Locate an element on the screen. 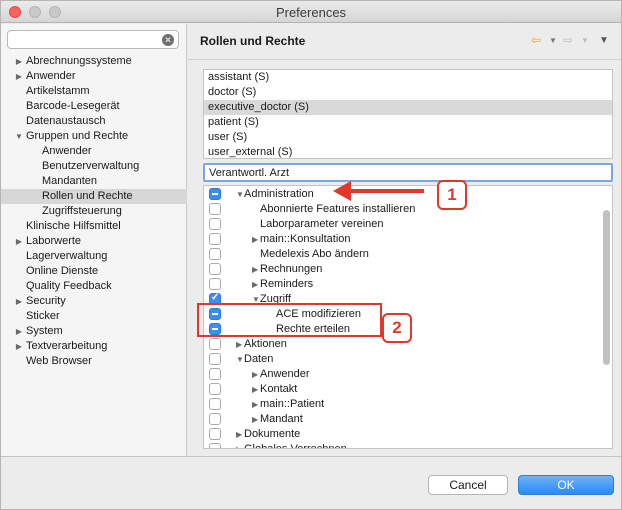 The height and width of the screenshot is (510, 622). filter-input: ✕ is located at coordinates (93, 39).